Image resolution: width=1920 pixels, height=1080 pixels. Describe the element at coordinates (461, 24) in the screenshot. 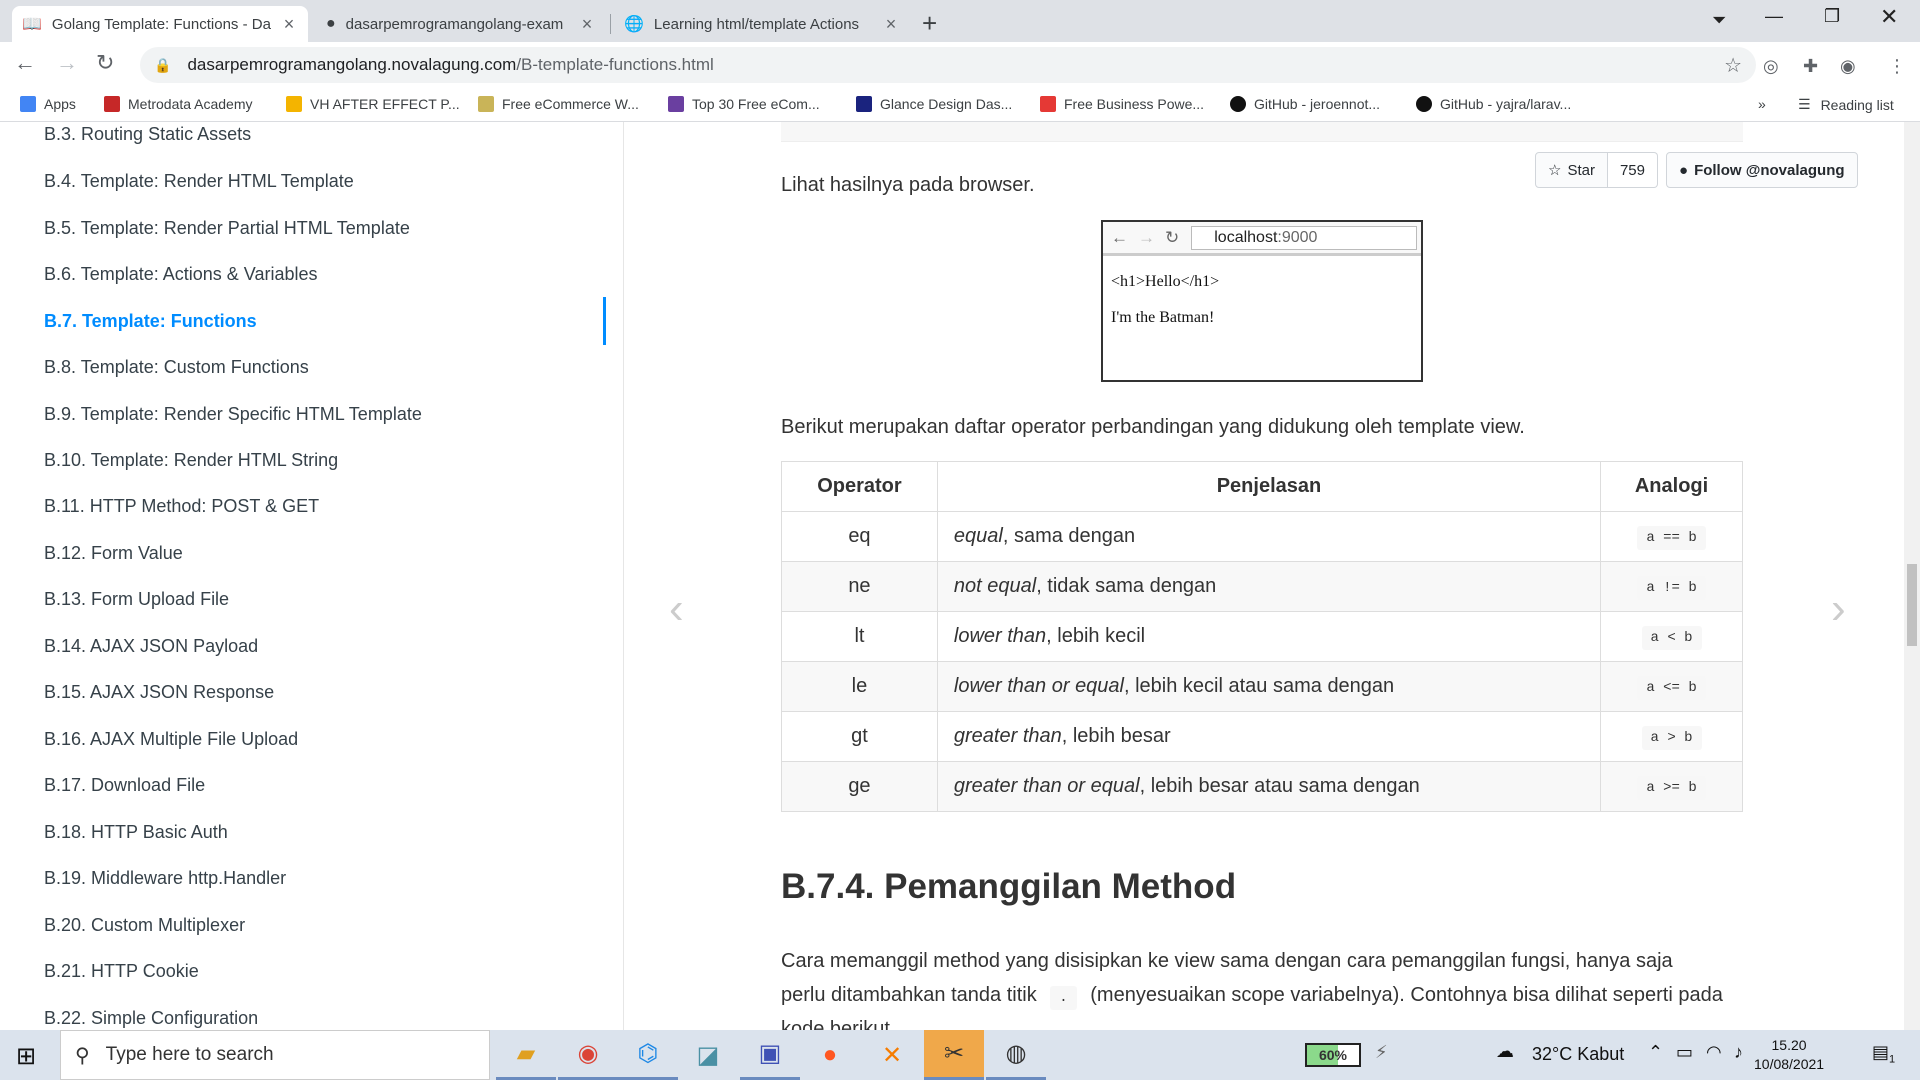

I see `tab-github-example: ● dasarpemrogramangolang-exam ×` at that location.